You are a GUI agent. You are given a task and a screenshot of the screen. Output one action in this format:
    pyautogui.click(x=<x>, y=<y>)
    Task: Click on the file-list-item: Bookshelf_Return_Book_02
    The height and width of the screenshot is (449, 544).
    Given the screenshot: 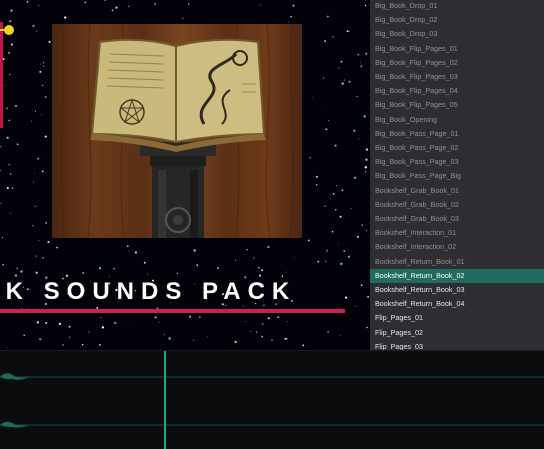 What is the action you would take?
    pyautogui.click(x=457, y=275)
    